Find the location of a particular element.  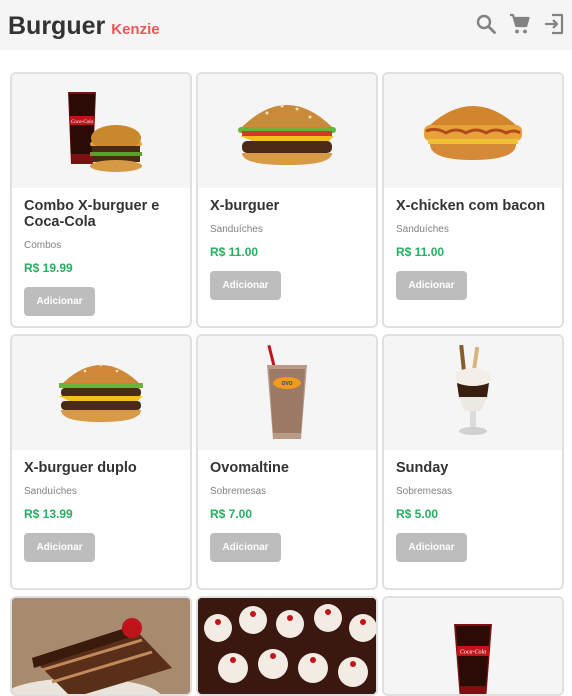

product-name: X-chicken com bacon is located at coordinates (471, 206).